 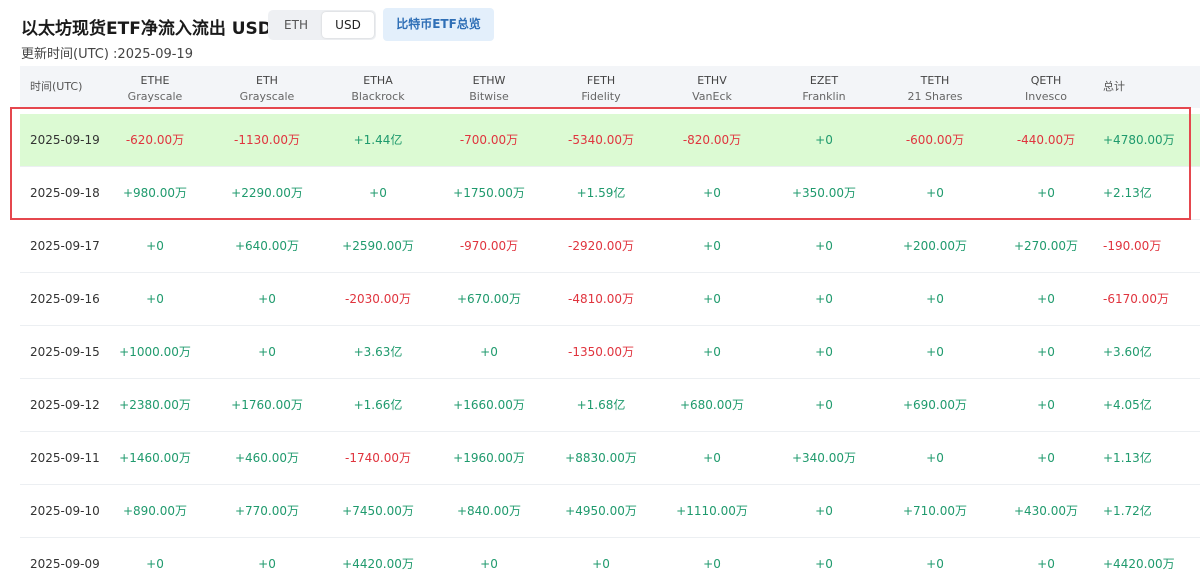 I want to click on flow-value-ethv: +680.00万, so click(x=712, y=405).